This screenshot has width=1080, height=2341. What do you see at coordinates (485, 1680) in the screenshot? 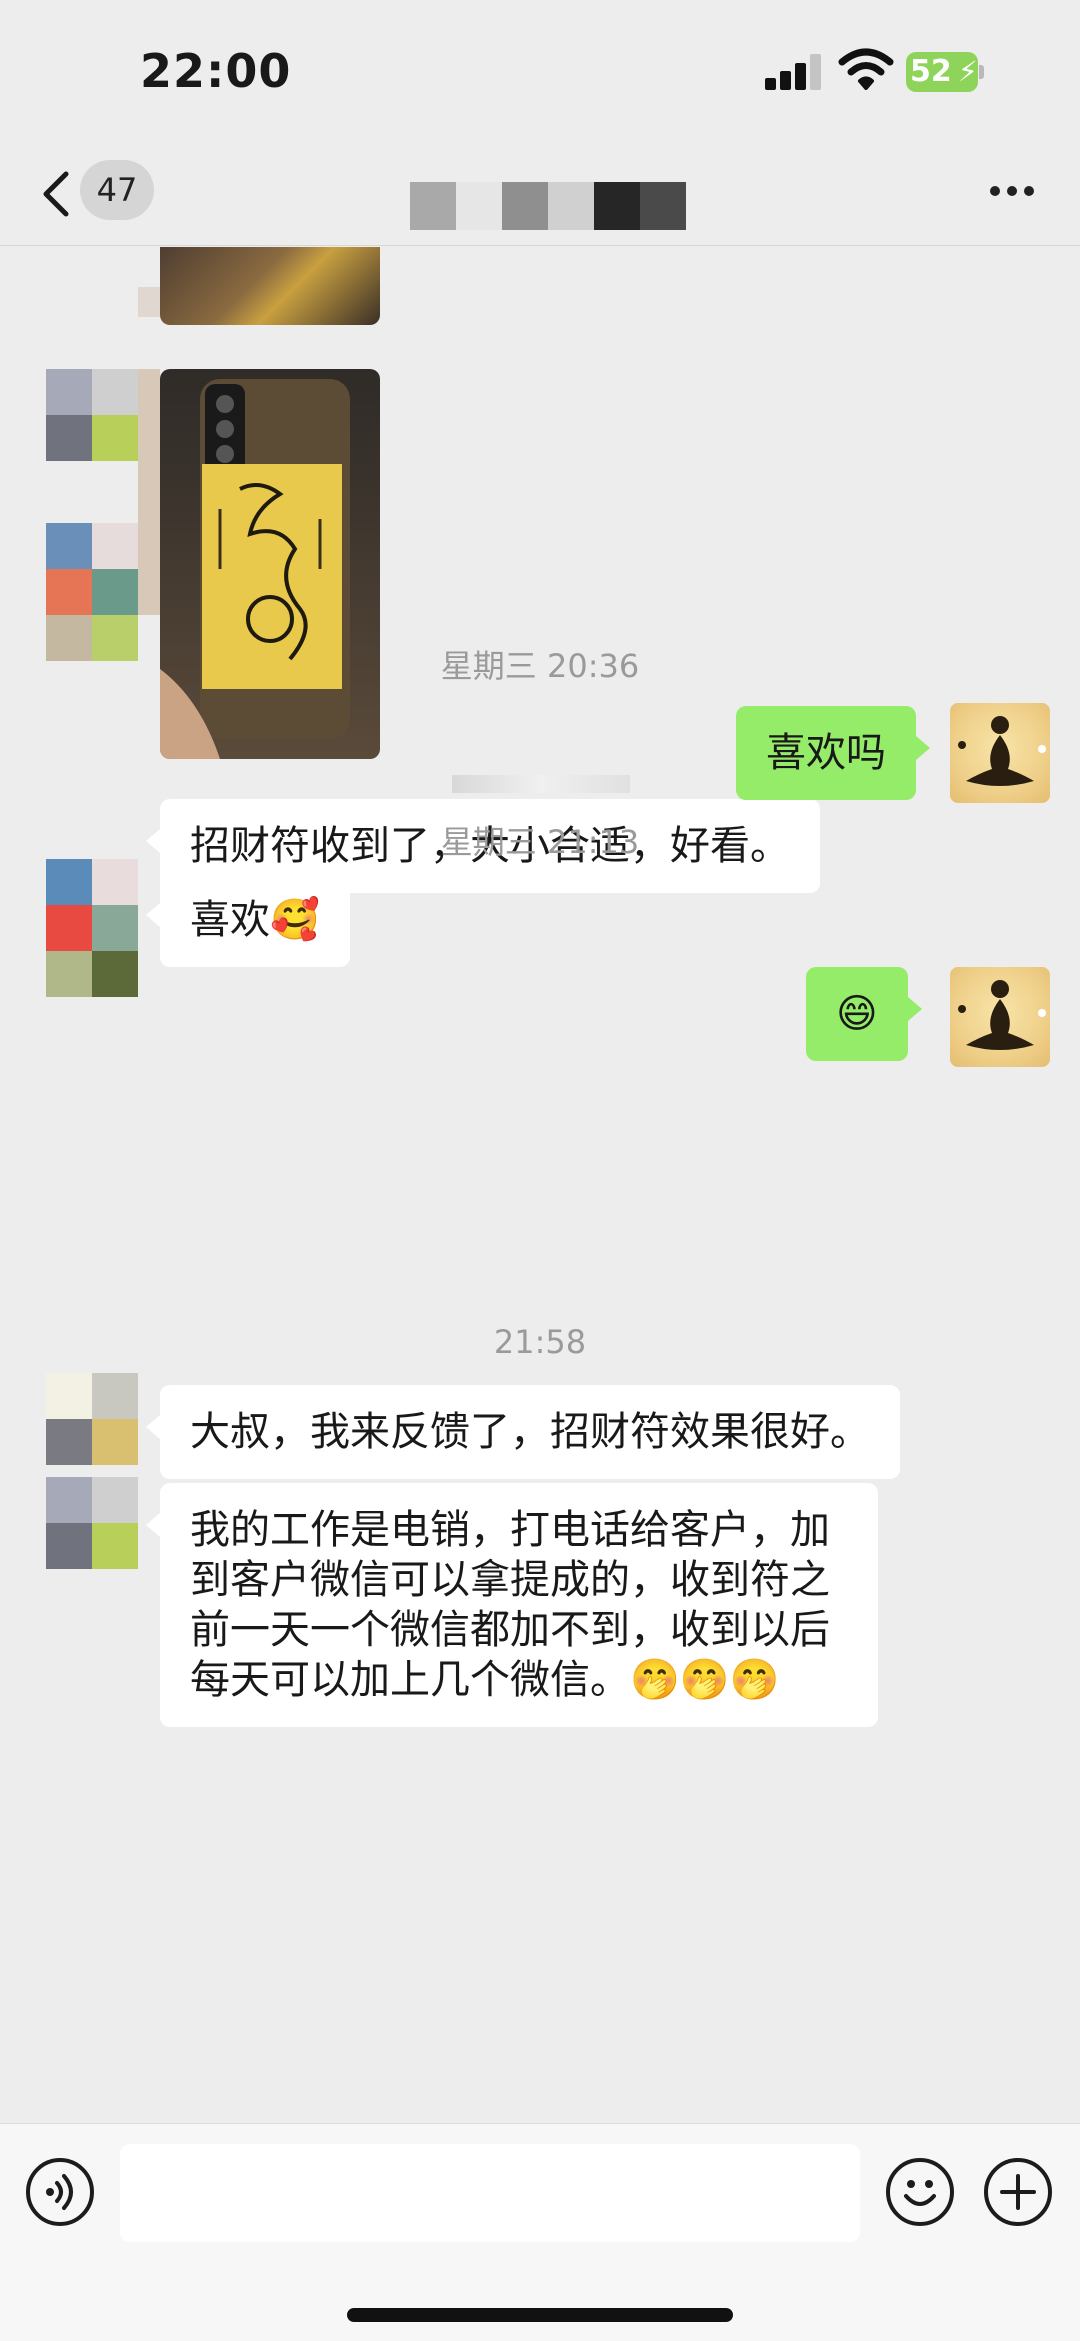
I see `message-line: 每天可以加上几个微信。🤭🤭🤭` at bounding box center [485, 1680].